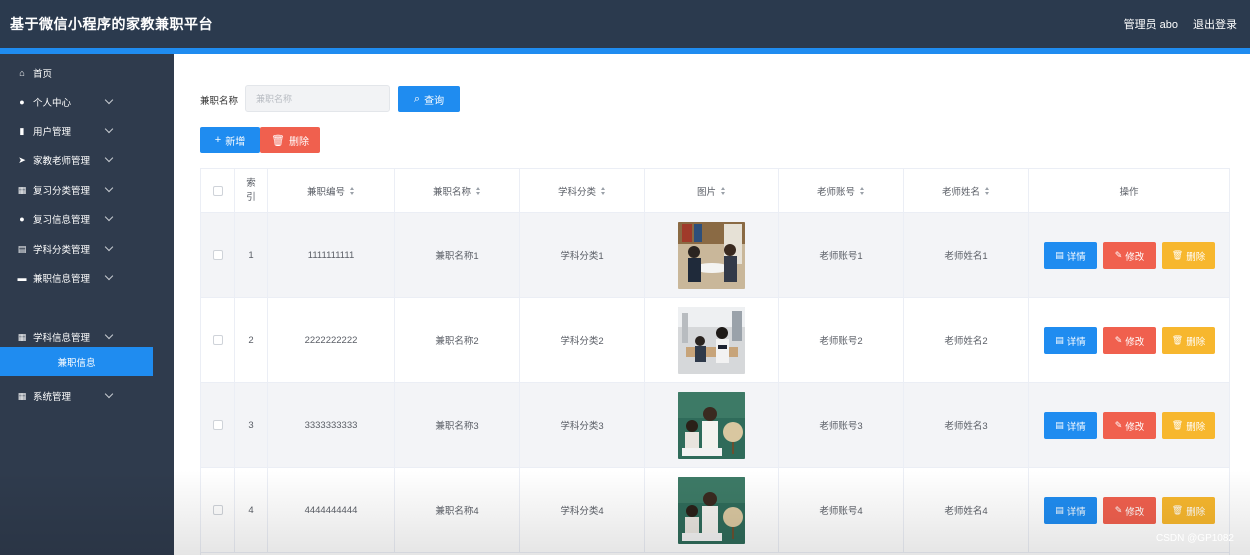 This screenshot has height=555, width=1250. I want to click on row-cell-subject: 学科分类2, so click(582, 340).